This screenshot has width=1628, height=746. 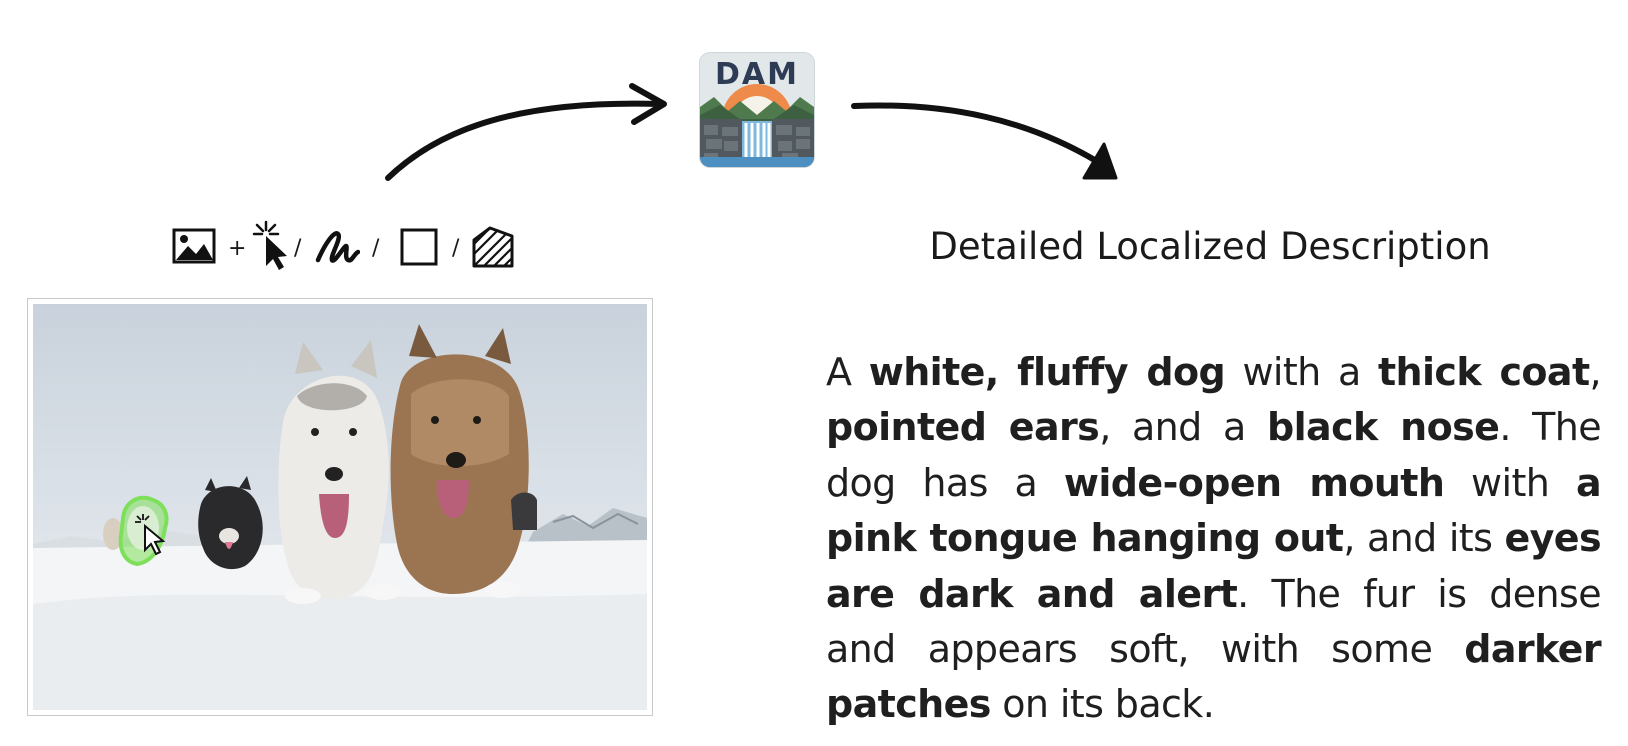 I want to click on description-text: , and its, so click(x=1424, y=538).